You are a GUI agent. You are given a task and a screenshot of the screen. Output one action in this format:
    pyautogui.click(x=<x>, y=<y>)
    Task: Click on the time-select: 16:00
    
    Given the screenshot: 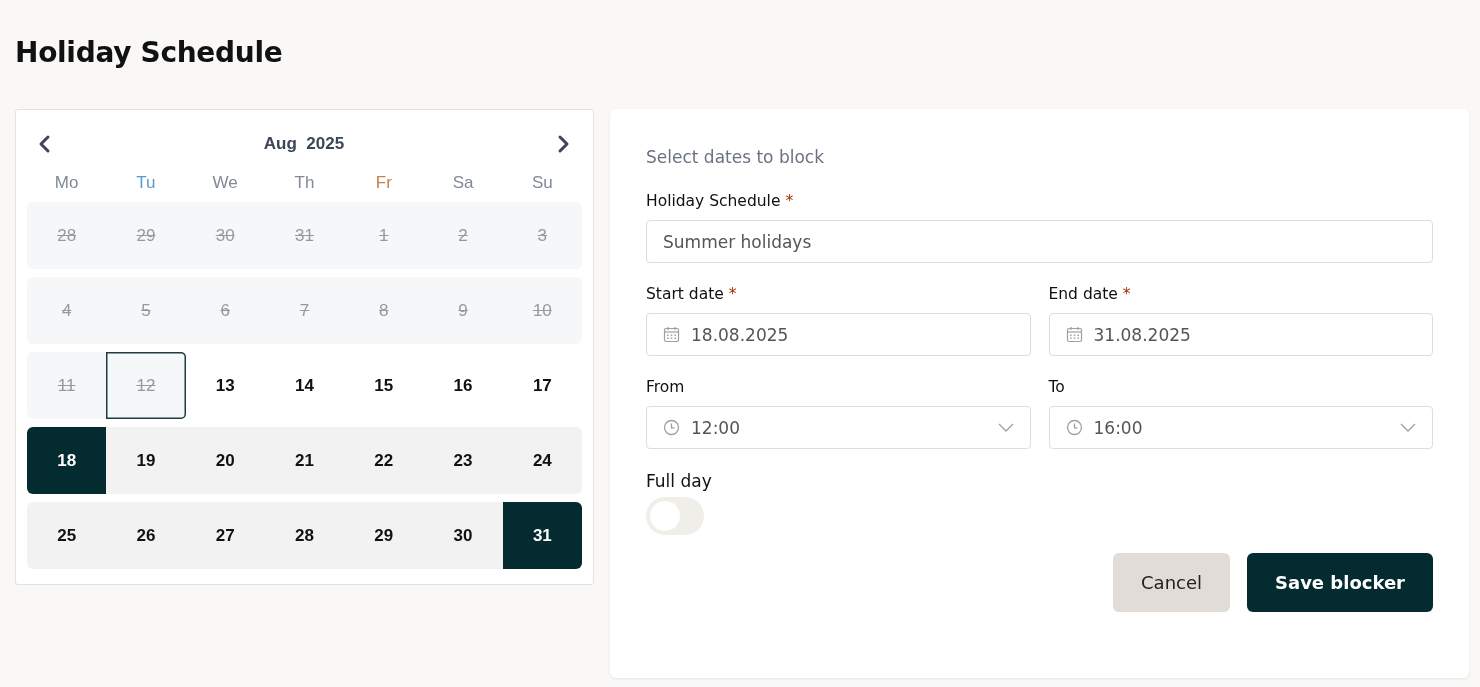 What is the action you would take?
    pyautogui.click(x=1240, y=427)
    